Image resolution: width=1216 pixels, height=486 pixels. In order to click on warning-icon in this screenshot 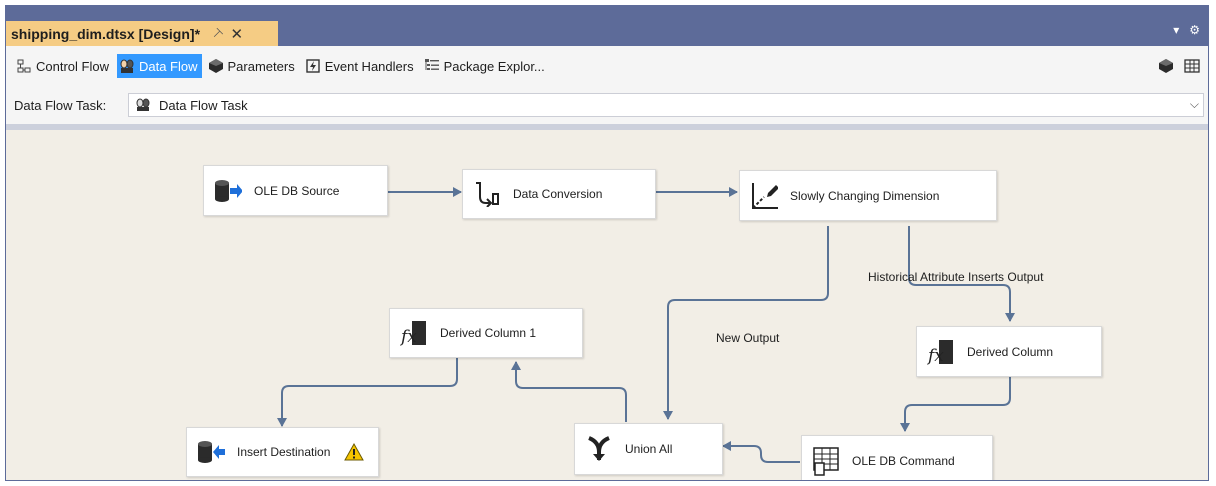, I will do `click(354, 452)`.